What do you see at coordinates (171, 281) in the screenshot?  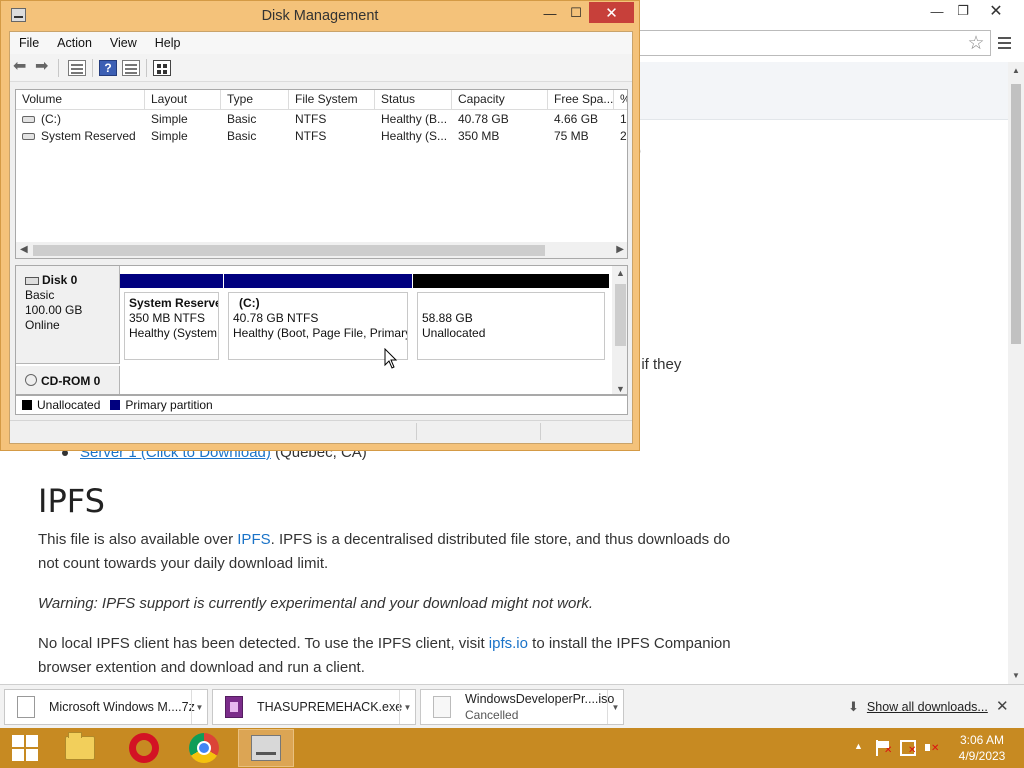 I see `partition-bar` at bounding box center [171, 281].